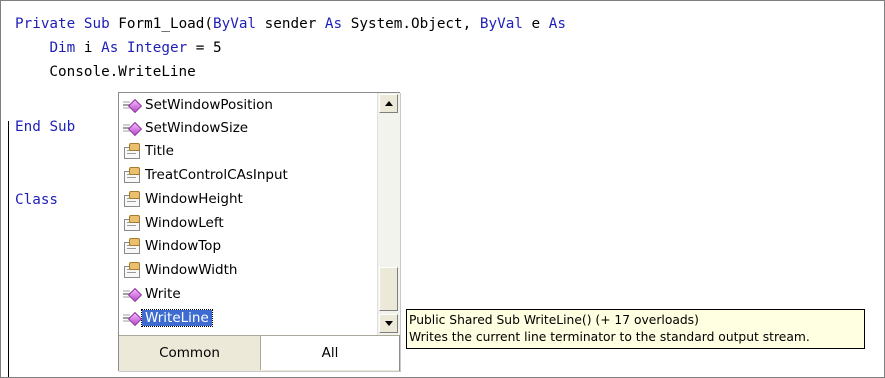 This screenshot has height=378, width=885. I want to click on completion-item: WindowLeft, so click(248, 223).